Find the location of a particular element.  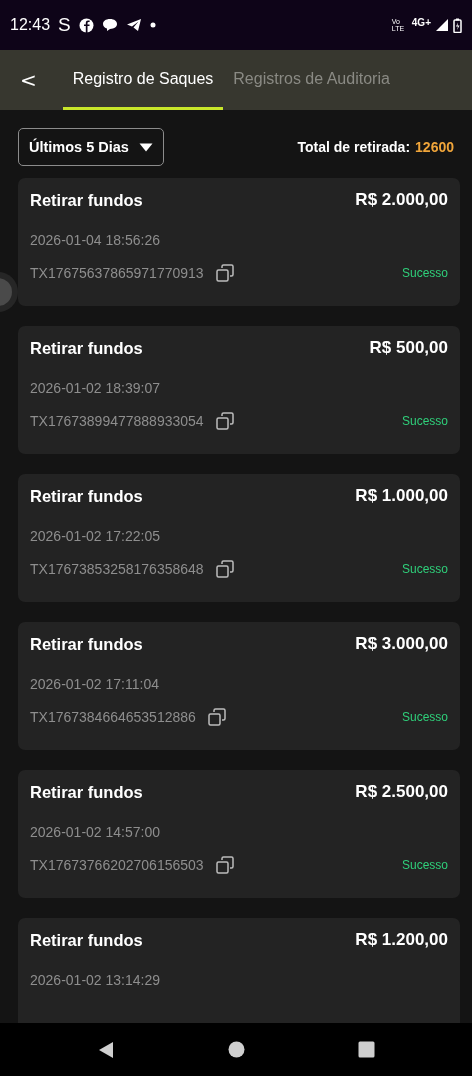

transaction-id: TX17675637865971770913 is located at coordinates (117, 273).